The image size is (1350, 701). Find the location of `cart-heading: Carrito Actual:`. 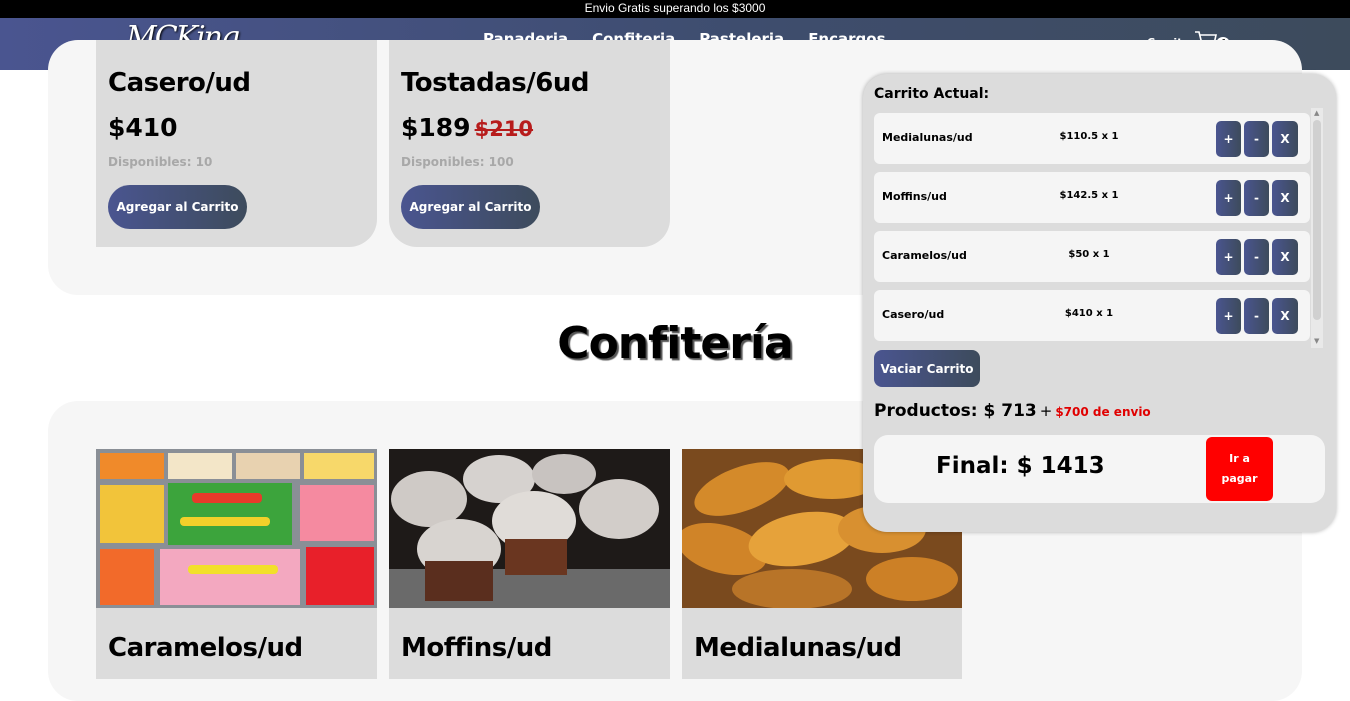

cart-heading: Carrito Actual: is located at coordinates (932, 94).